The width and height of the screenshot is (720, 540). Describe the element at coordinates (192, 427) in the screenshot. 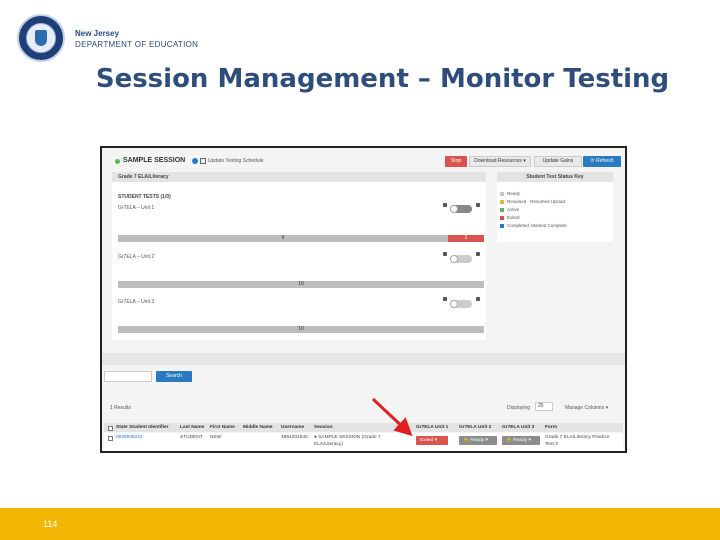

I see `column-header: Last Name` at that location.